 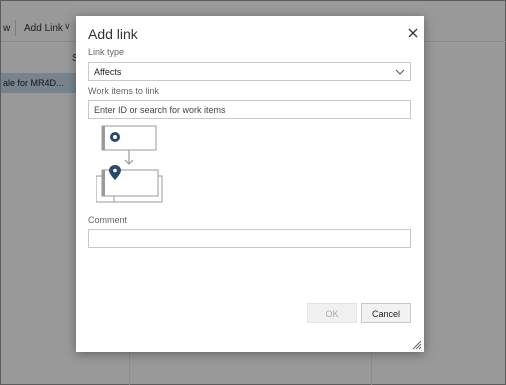 What do you see at coordinates (249, 238) in the screenshot?
I see `comment-input` at bounding box center [249, 238].